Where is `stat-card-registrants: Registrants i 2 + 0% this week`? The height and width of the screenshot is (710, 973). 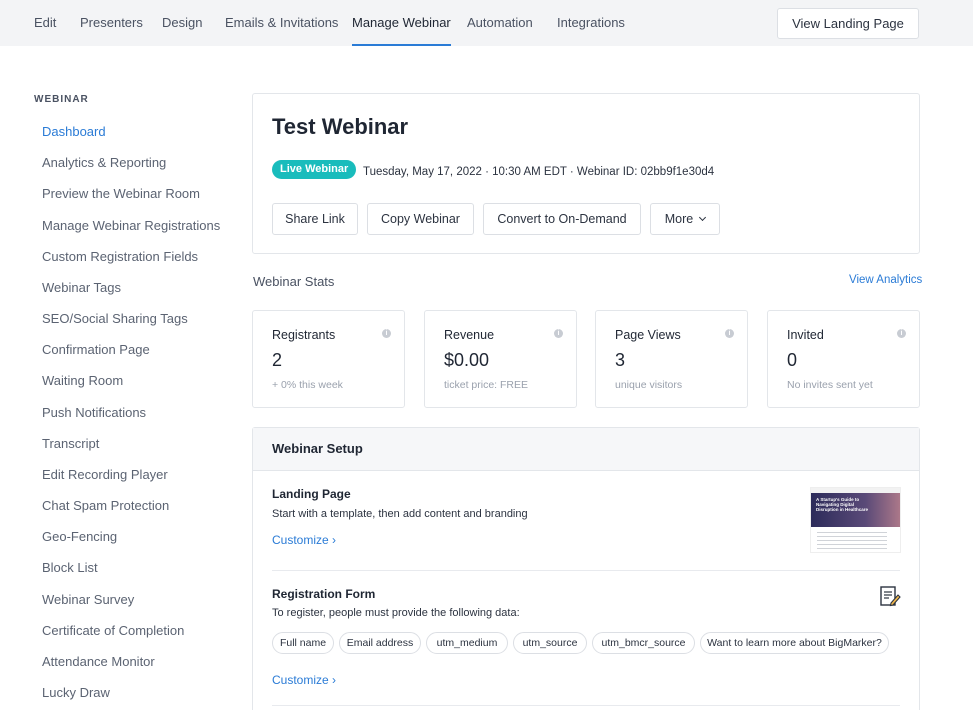
stat-card-registrants: Registrants i 2 + 0% this week is located at coordinates (328, 359).